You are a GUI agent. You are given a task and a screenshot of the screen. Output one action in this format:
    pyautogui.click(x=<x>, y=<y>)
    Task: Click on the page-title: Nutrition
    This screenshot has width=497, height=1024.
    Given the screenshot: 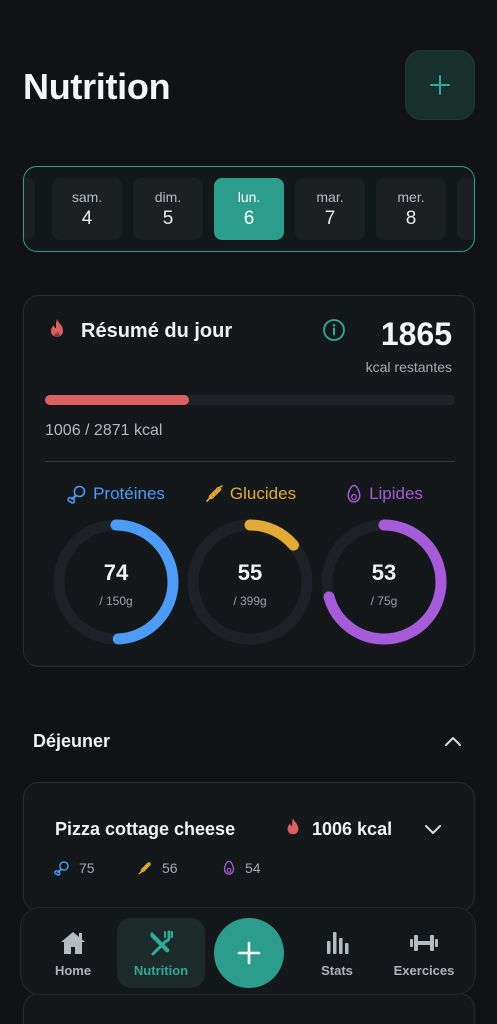 What is the action you would take?
    pyautogui.click(x=97, y=86)
    